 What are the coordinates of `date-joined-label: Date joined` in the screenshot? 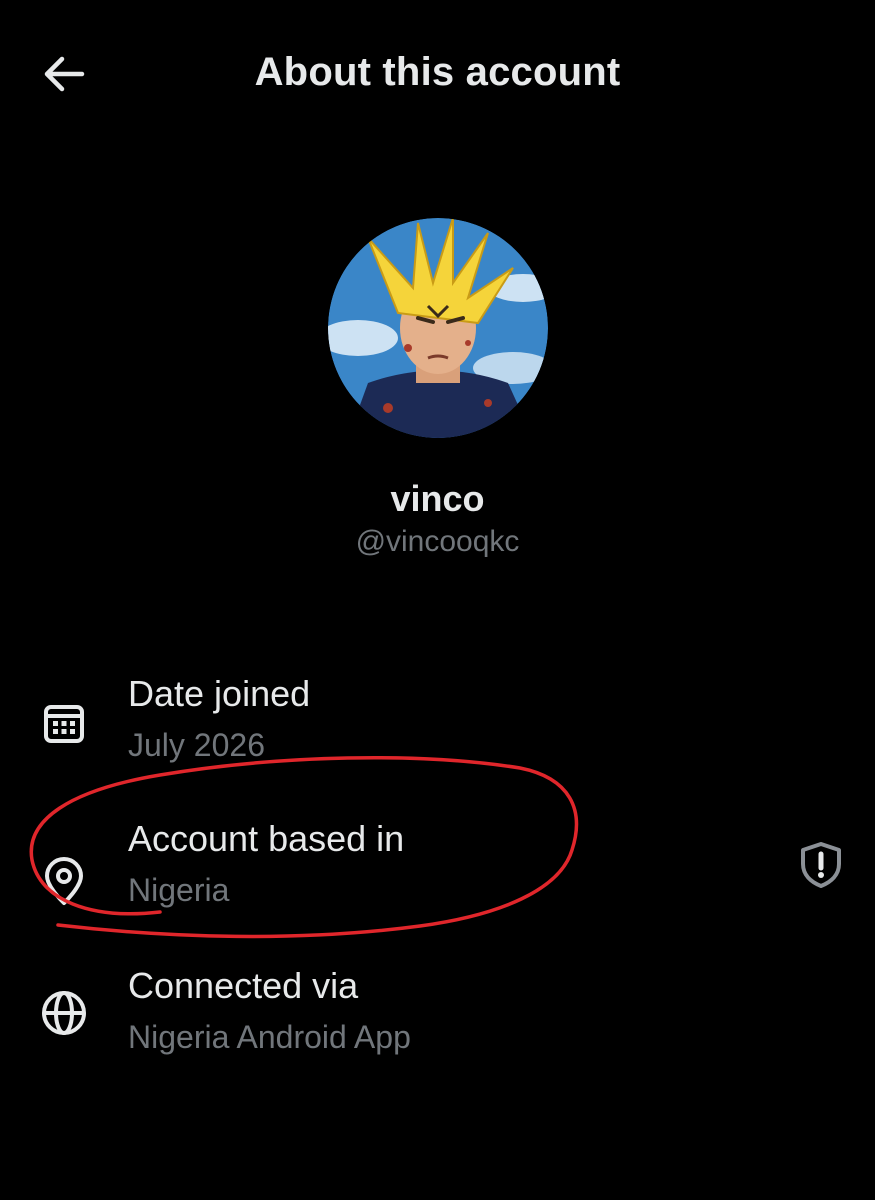 It's located at (219, 693).